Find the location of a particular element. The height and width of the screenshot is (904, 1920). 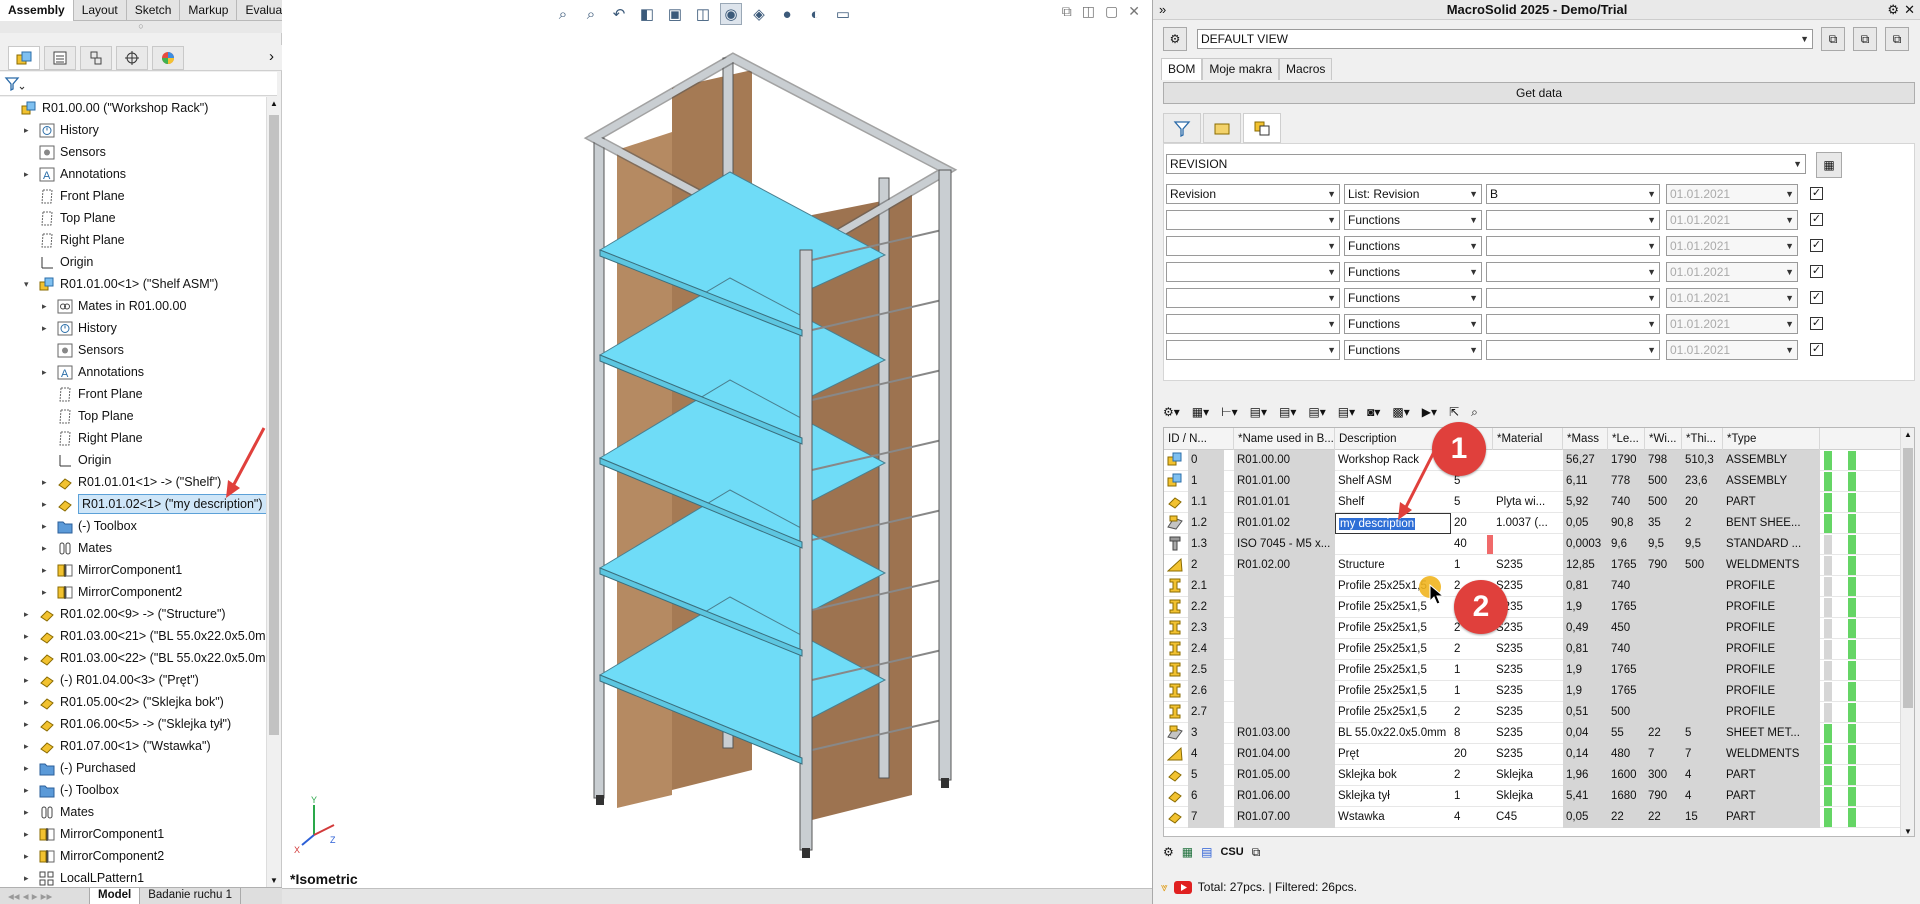

table-cell-desc: Sklejka tył is located at coordinates (1393, 796).